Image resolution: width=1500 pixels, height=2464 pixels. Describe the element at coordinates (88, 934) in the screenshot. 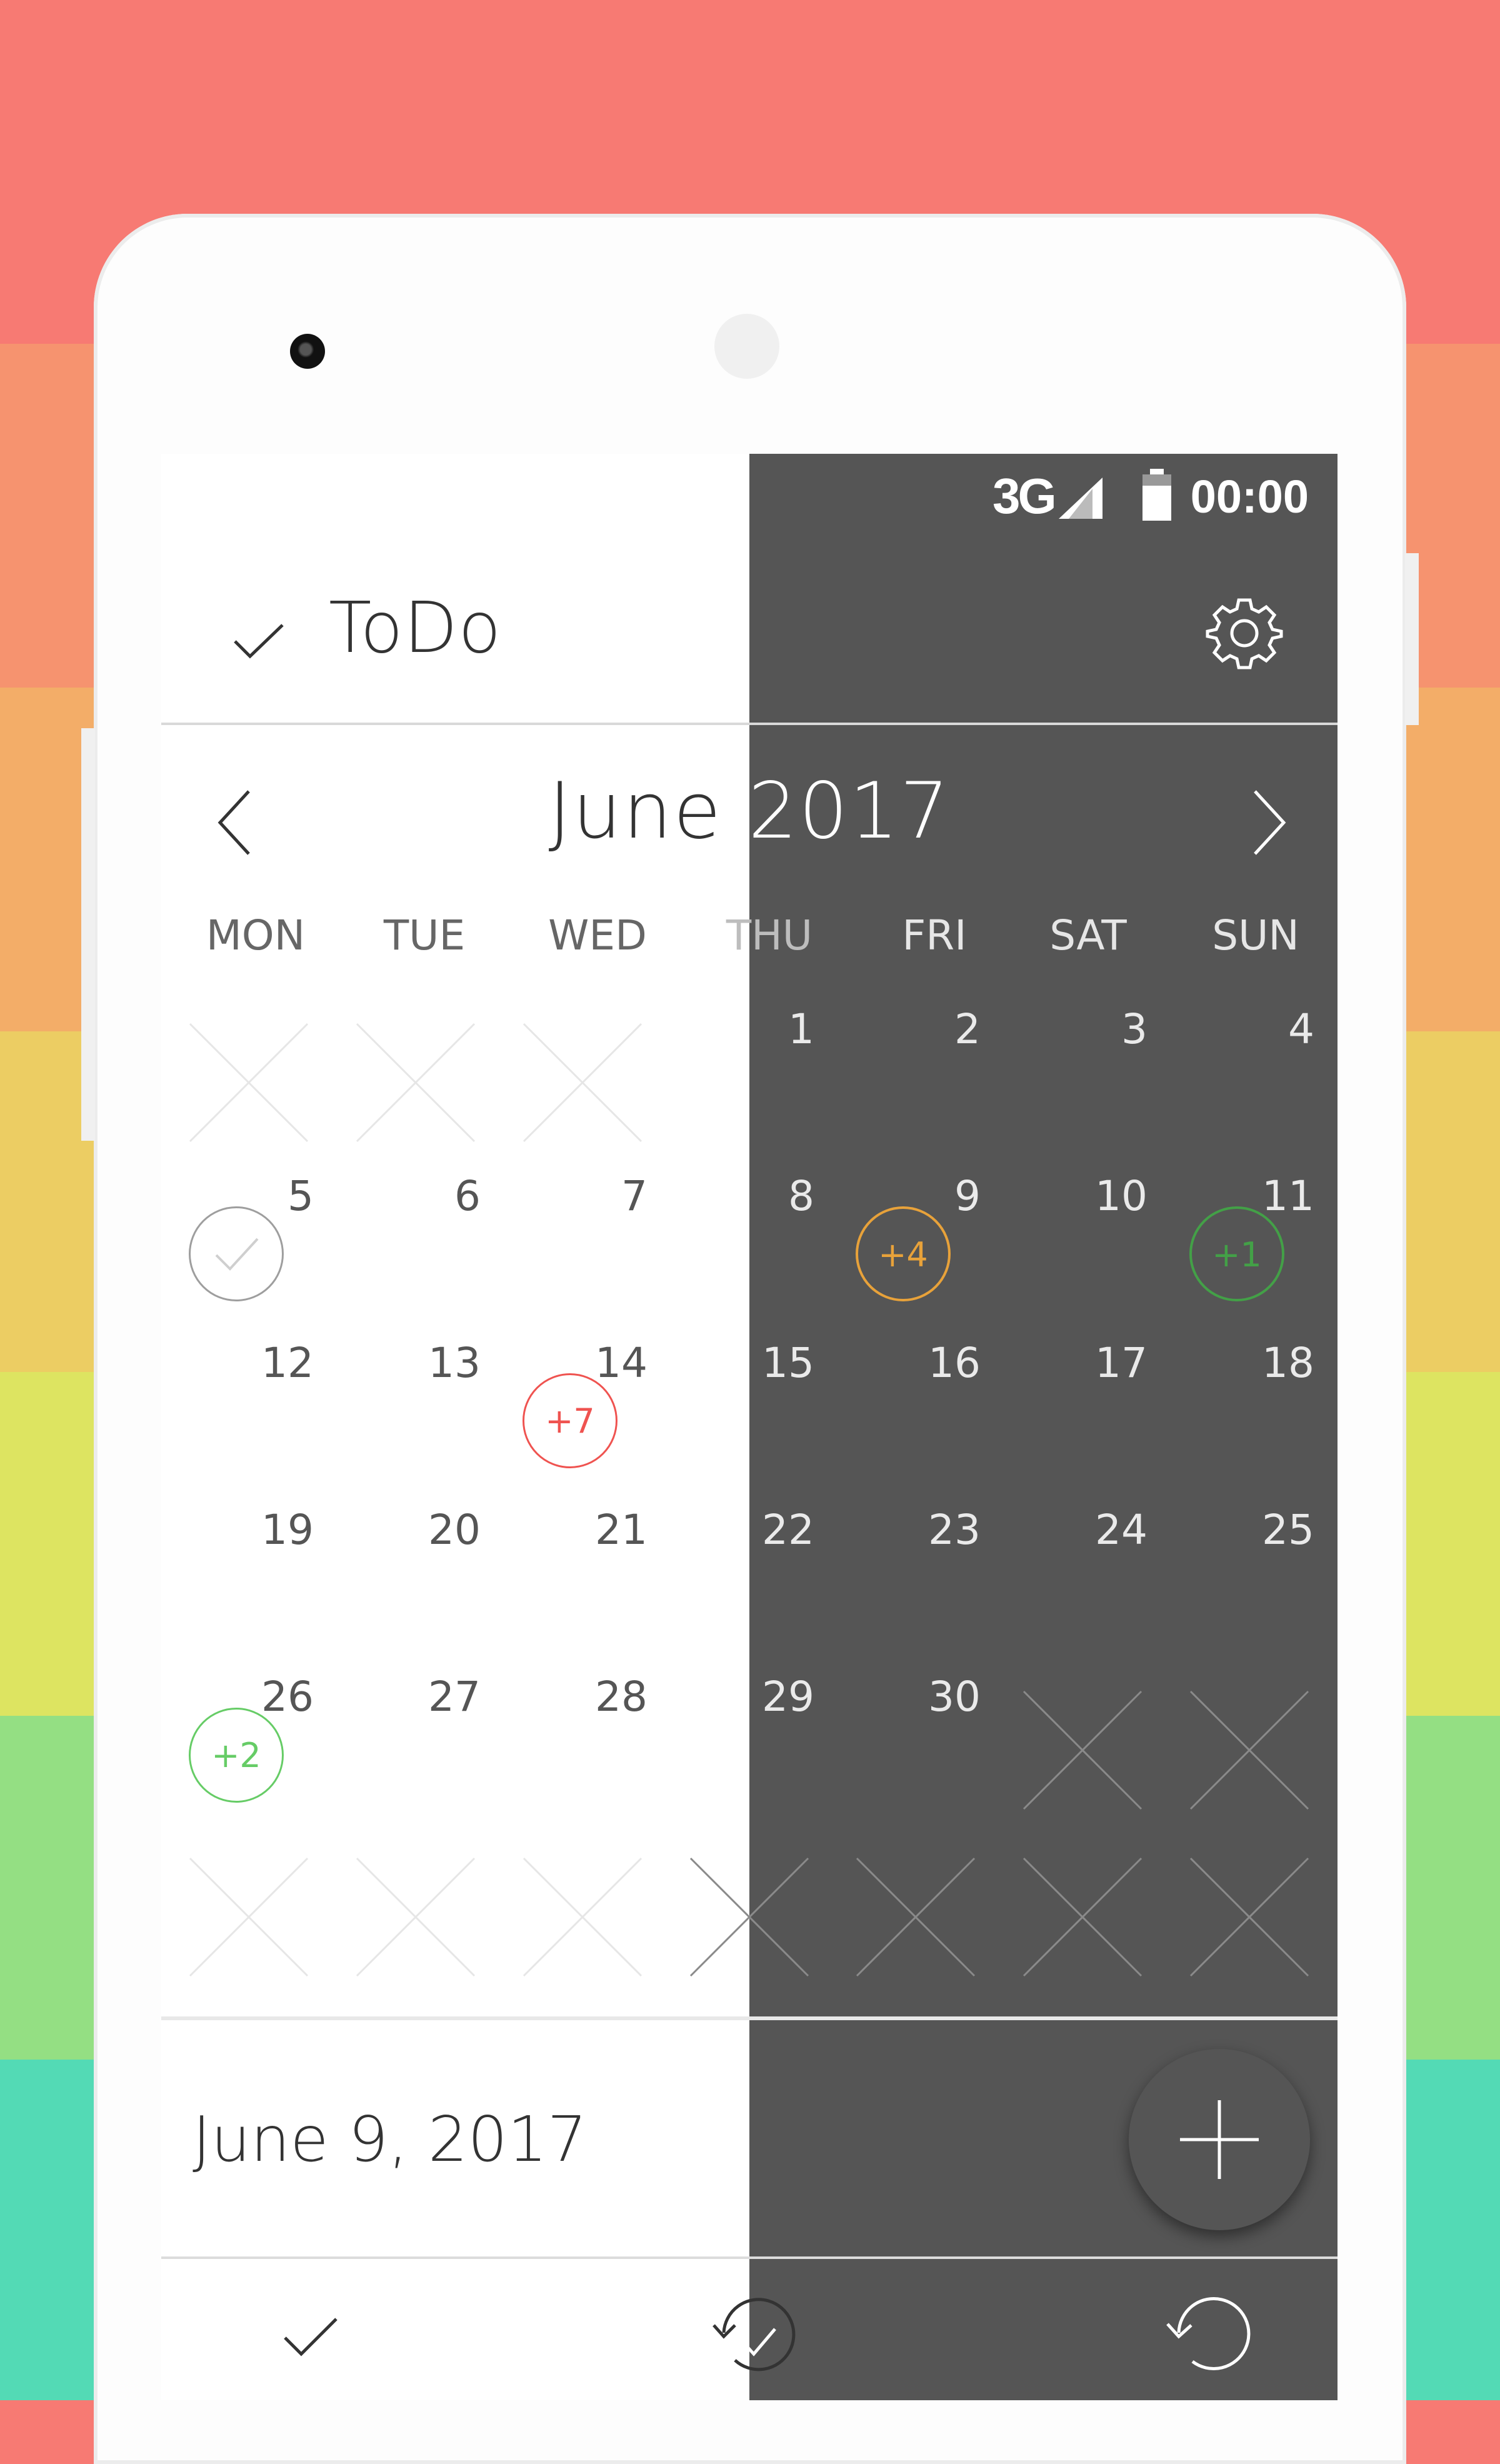

I see `phone-side-button-left` at that location.